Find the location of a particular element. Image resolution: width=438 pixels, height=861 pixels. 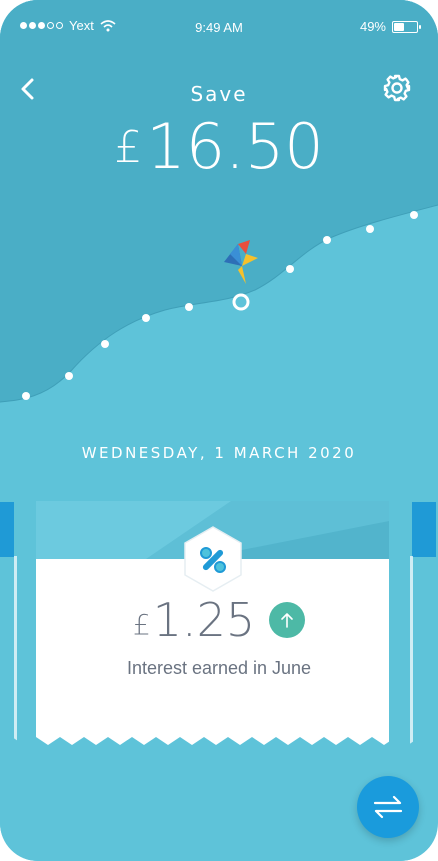

percent-badge is located at coordinates (213, 559).